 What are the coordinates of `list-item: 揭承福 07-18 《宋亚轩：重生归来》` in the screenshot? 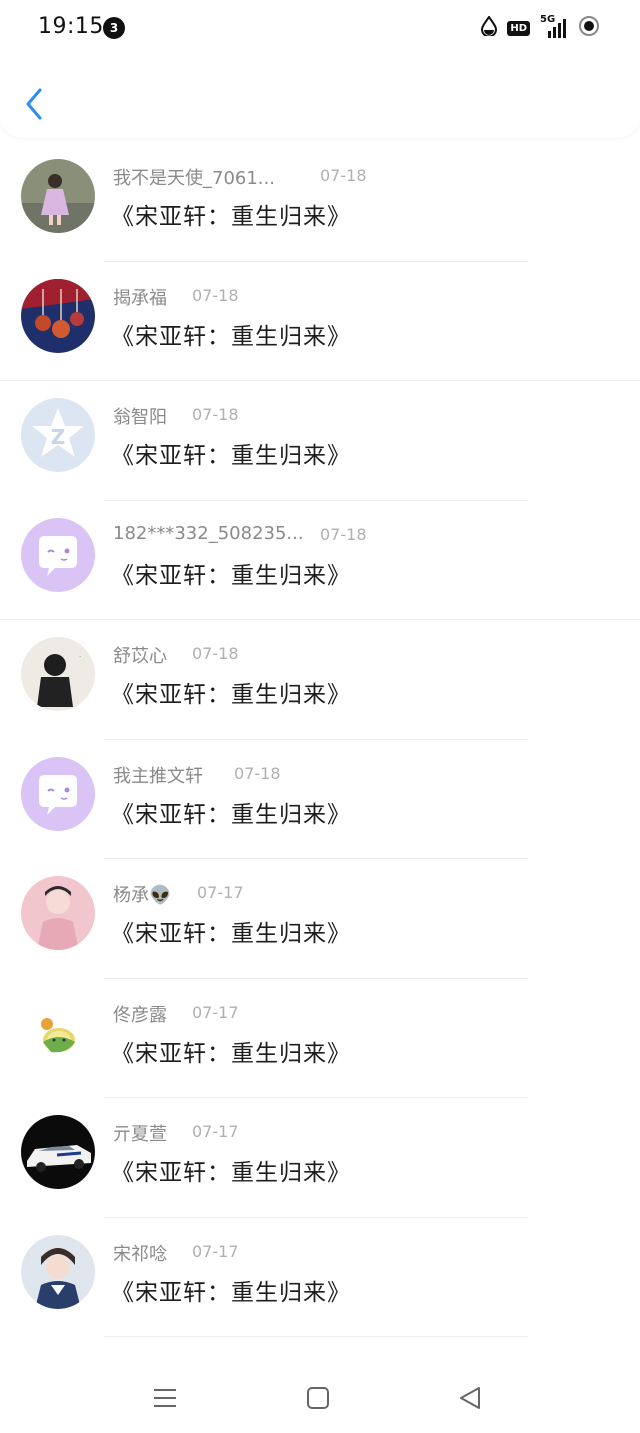 It's located at (320, 321).